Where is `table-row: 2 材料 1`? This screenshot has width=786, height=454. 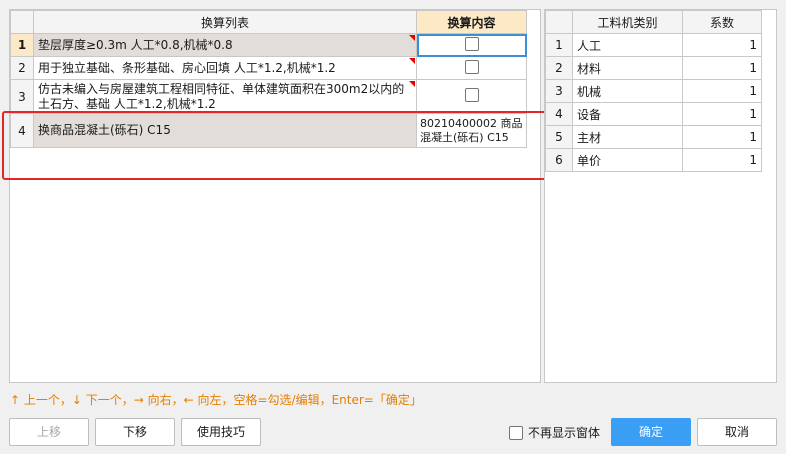
table-row: 2 材料 1 is located at coordinates (653, 68).